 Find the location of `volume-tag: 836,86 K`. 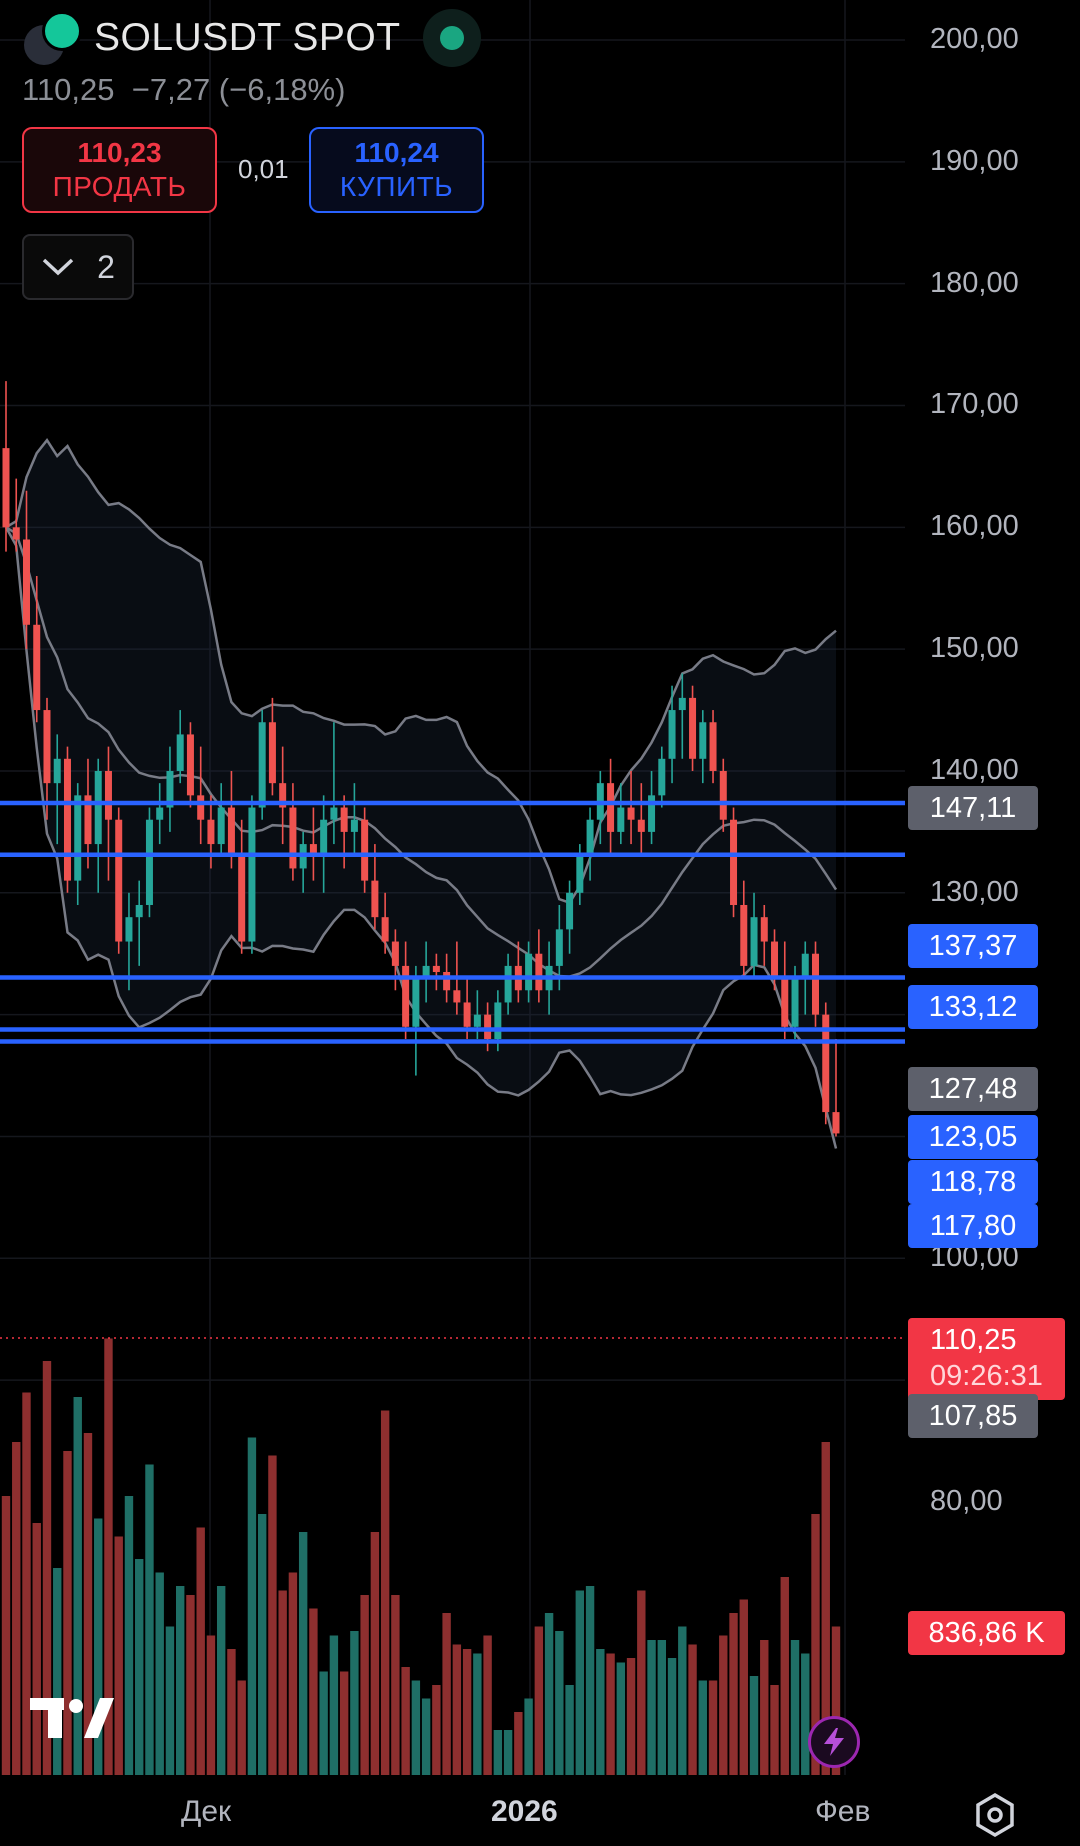

volume-tag: 836,86 K is located at coordinates (986, 1633).